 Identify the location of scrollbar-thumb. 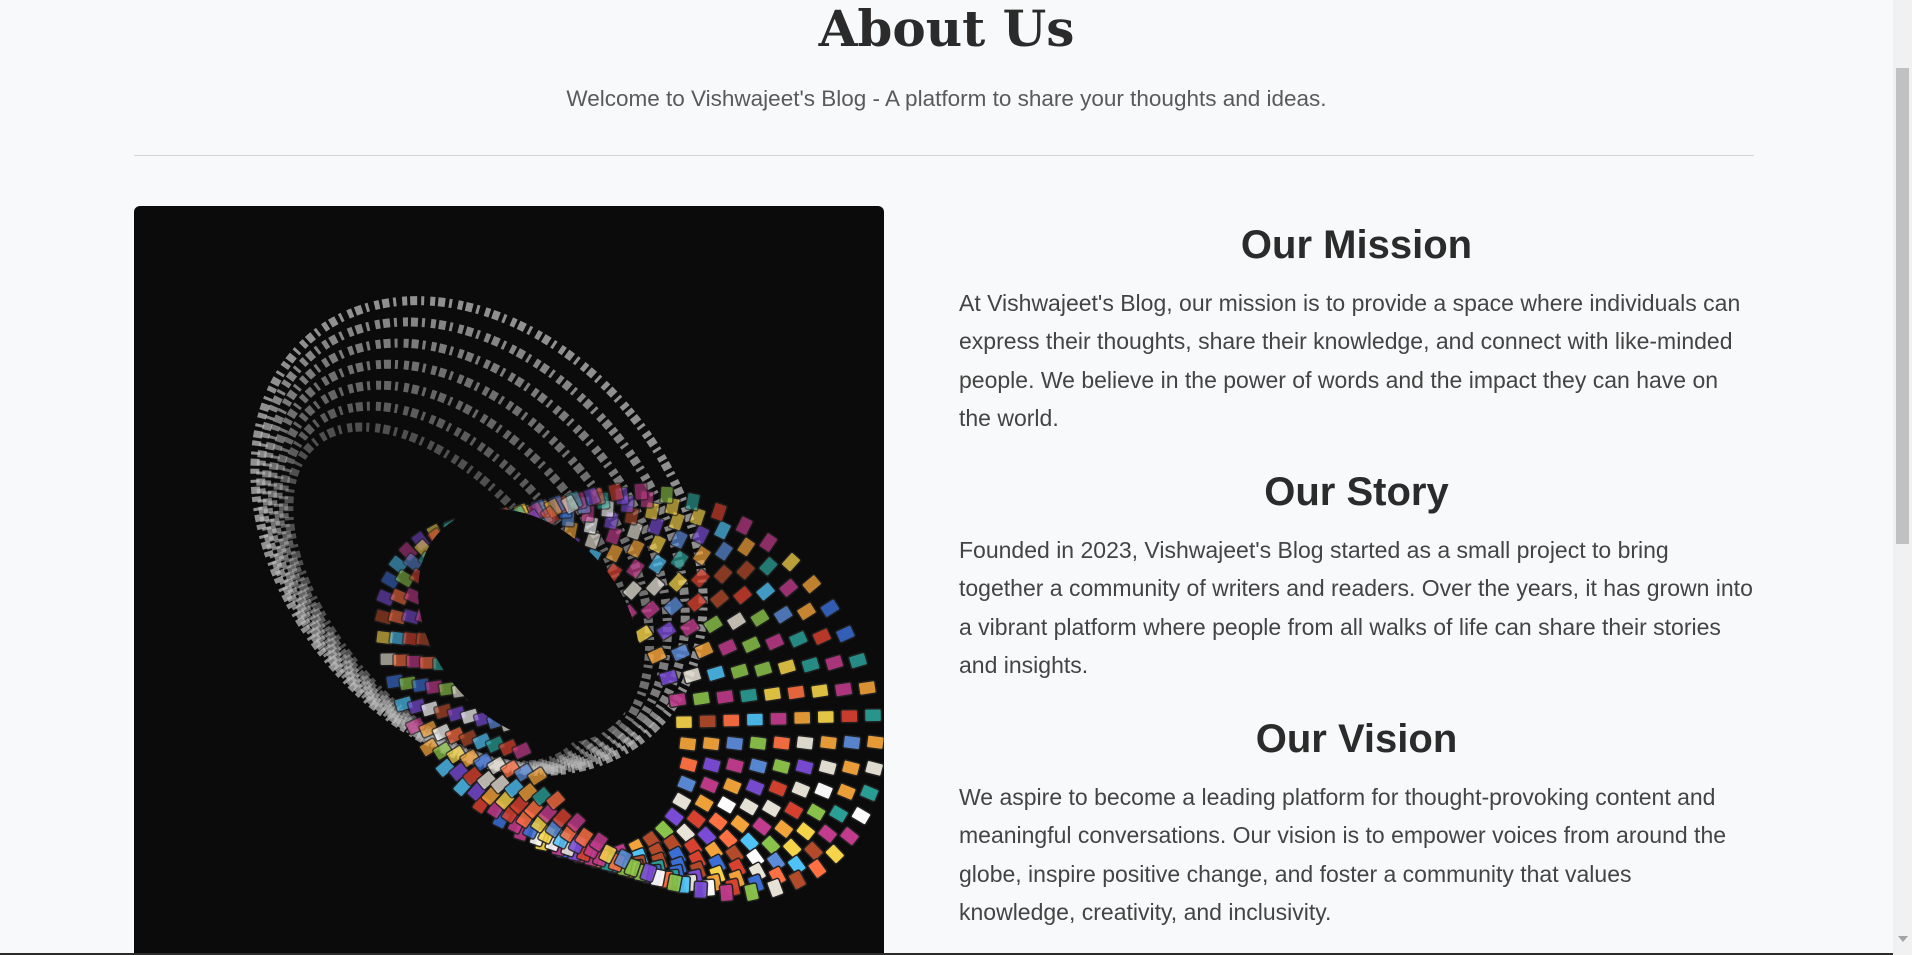
(1902, 306).